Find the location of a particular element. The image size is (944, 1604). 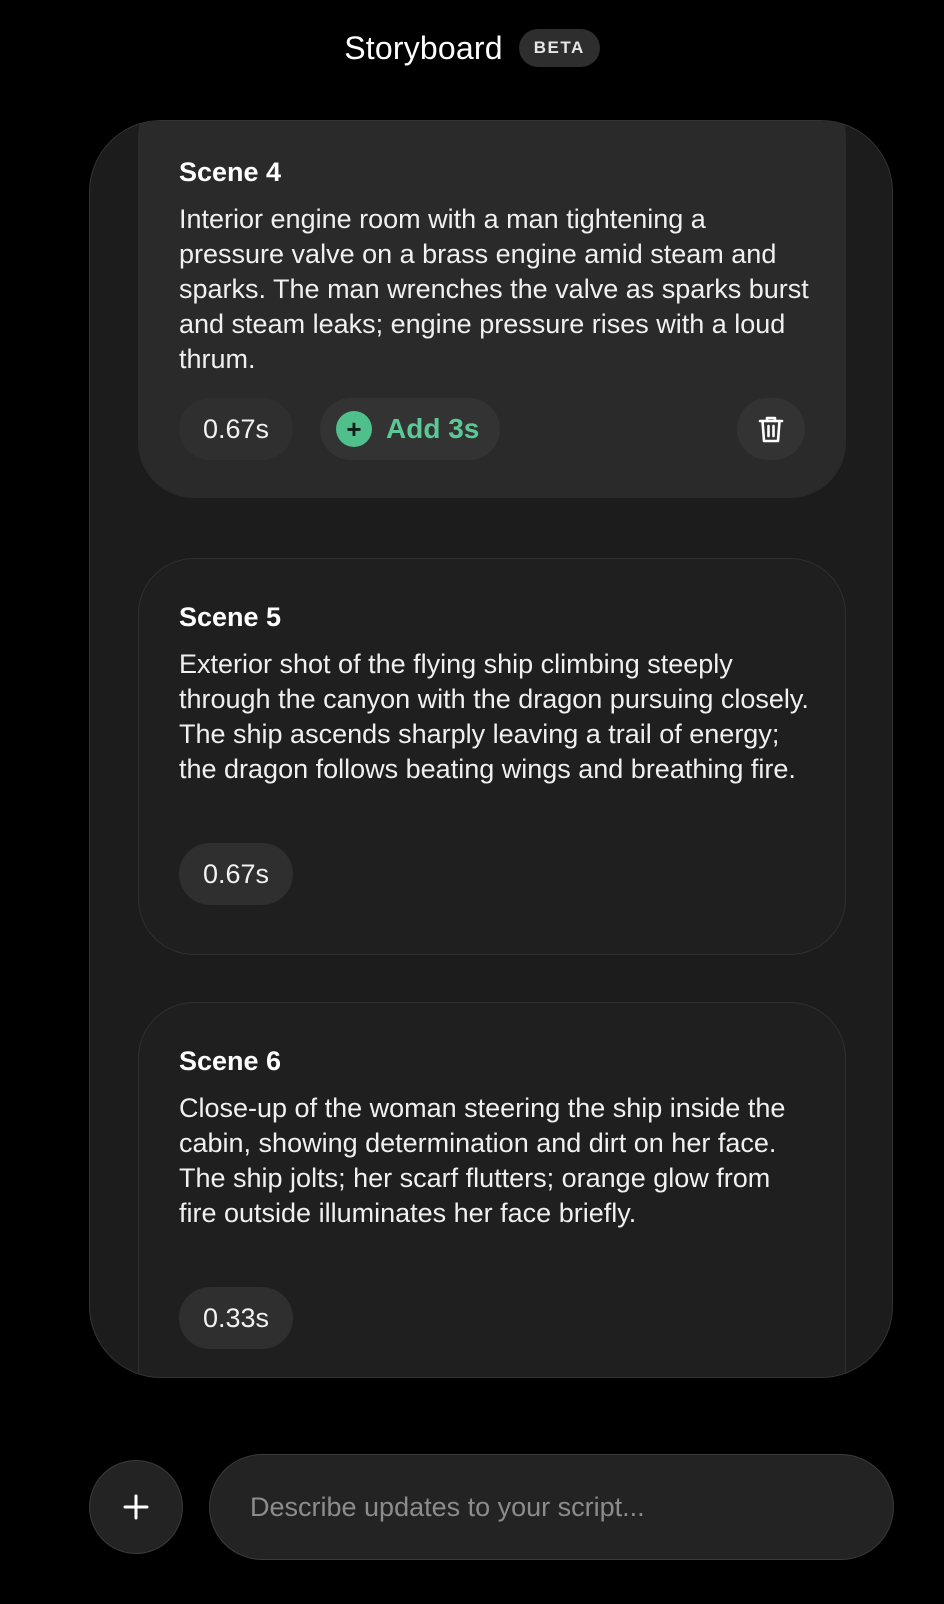

scene-heading: Scene 5 is located at coordinates (230, 617).